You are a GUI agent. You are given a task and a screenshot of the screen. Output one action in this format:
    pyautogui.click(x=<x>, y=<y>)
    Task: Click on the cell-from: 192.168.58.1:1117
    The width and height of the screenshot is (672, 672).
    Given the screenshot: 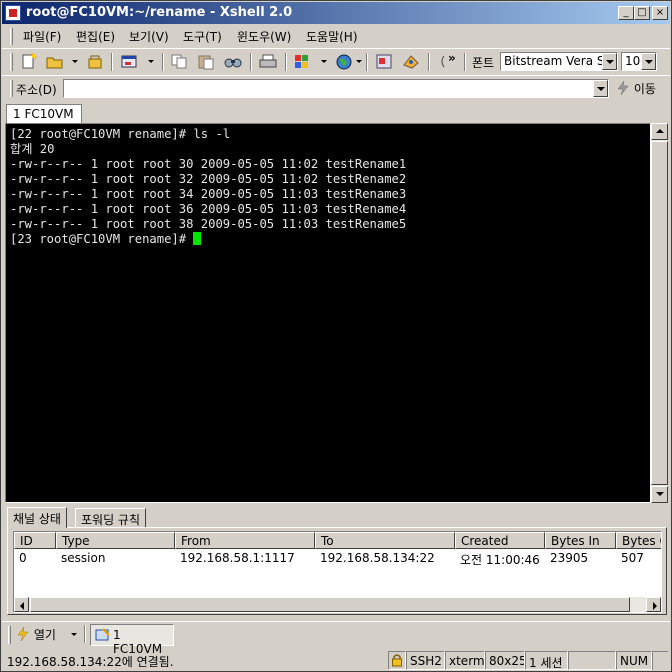 What is the action you would take?
    pyautogui.click(x=237, y=558)
    